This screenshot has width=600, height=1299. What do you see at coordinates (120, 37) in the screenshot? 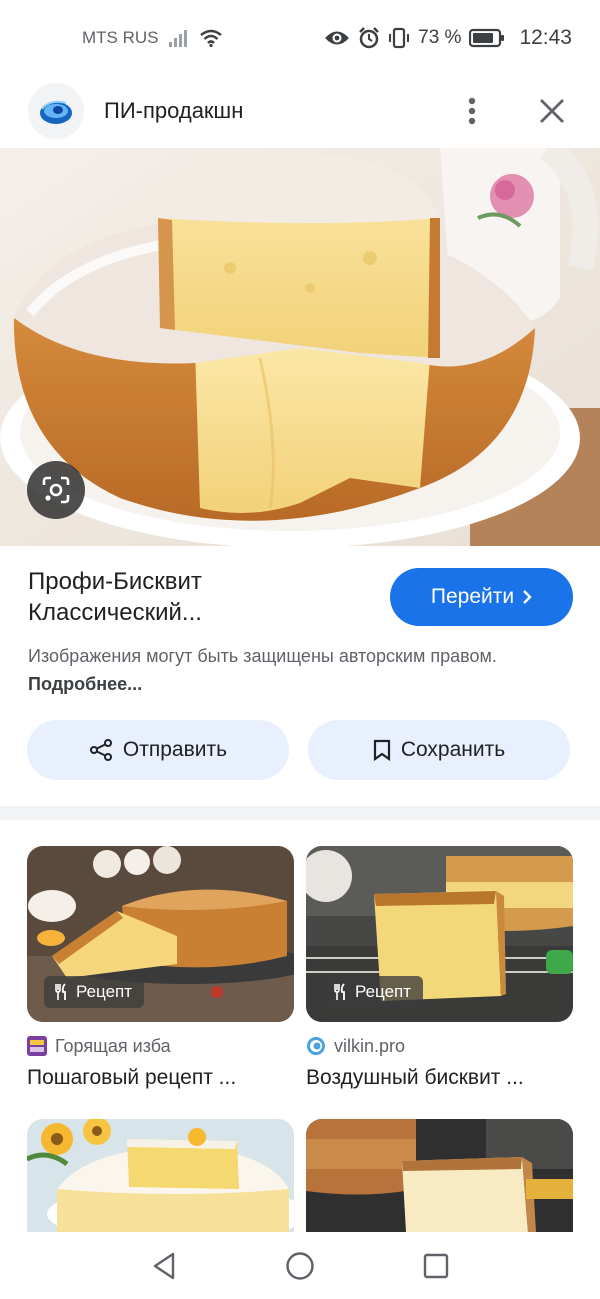
I see `carrier-name: MTS RUS` at bounding box center [120, 37].